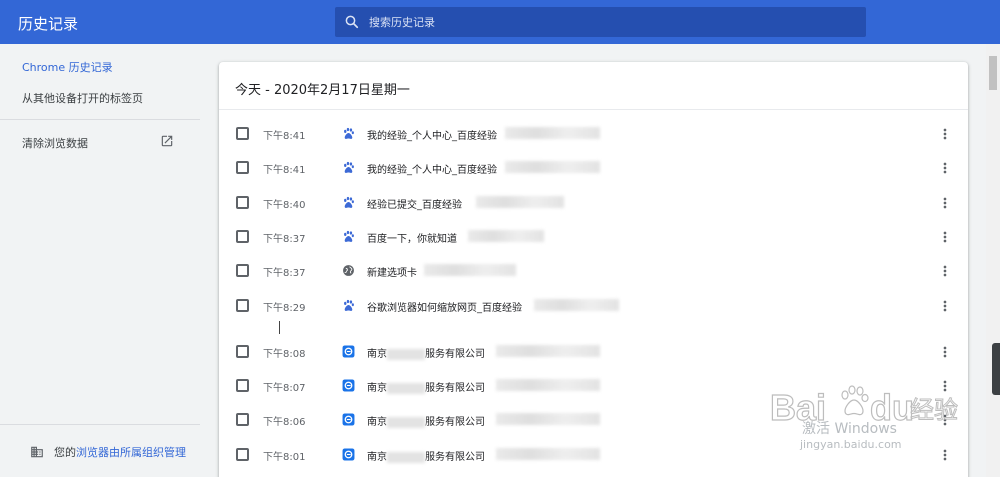  What do you see at coordinates (348, 270) in the screenshot?
I see `globe-icon` at bounding box center [348, 270].